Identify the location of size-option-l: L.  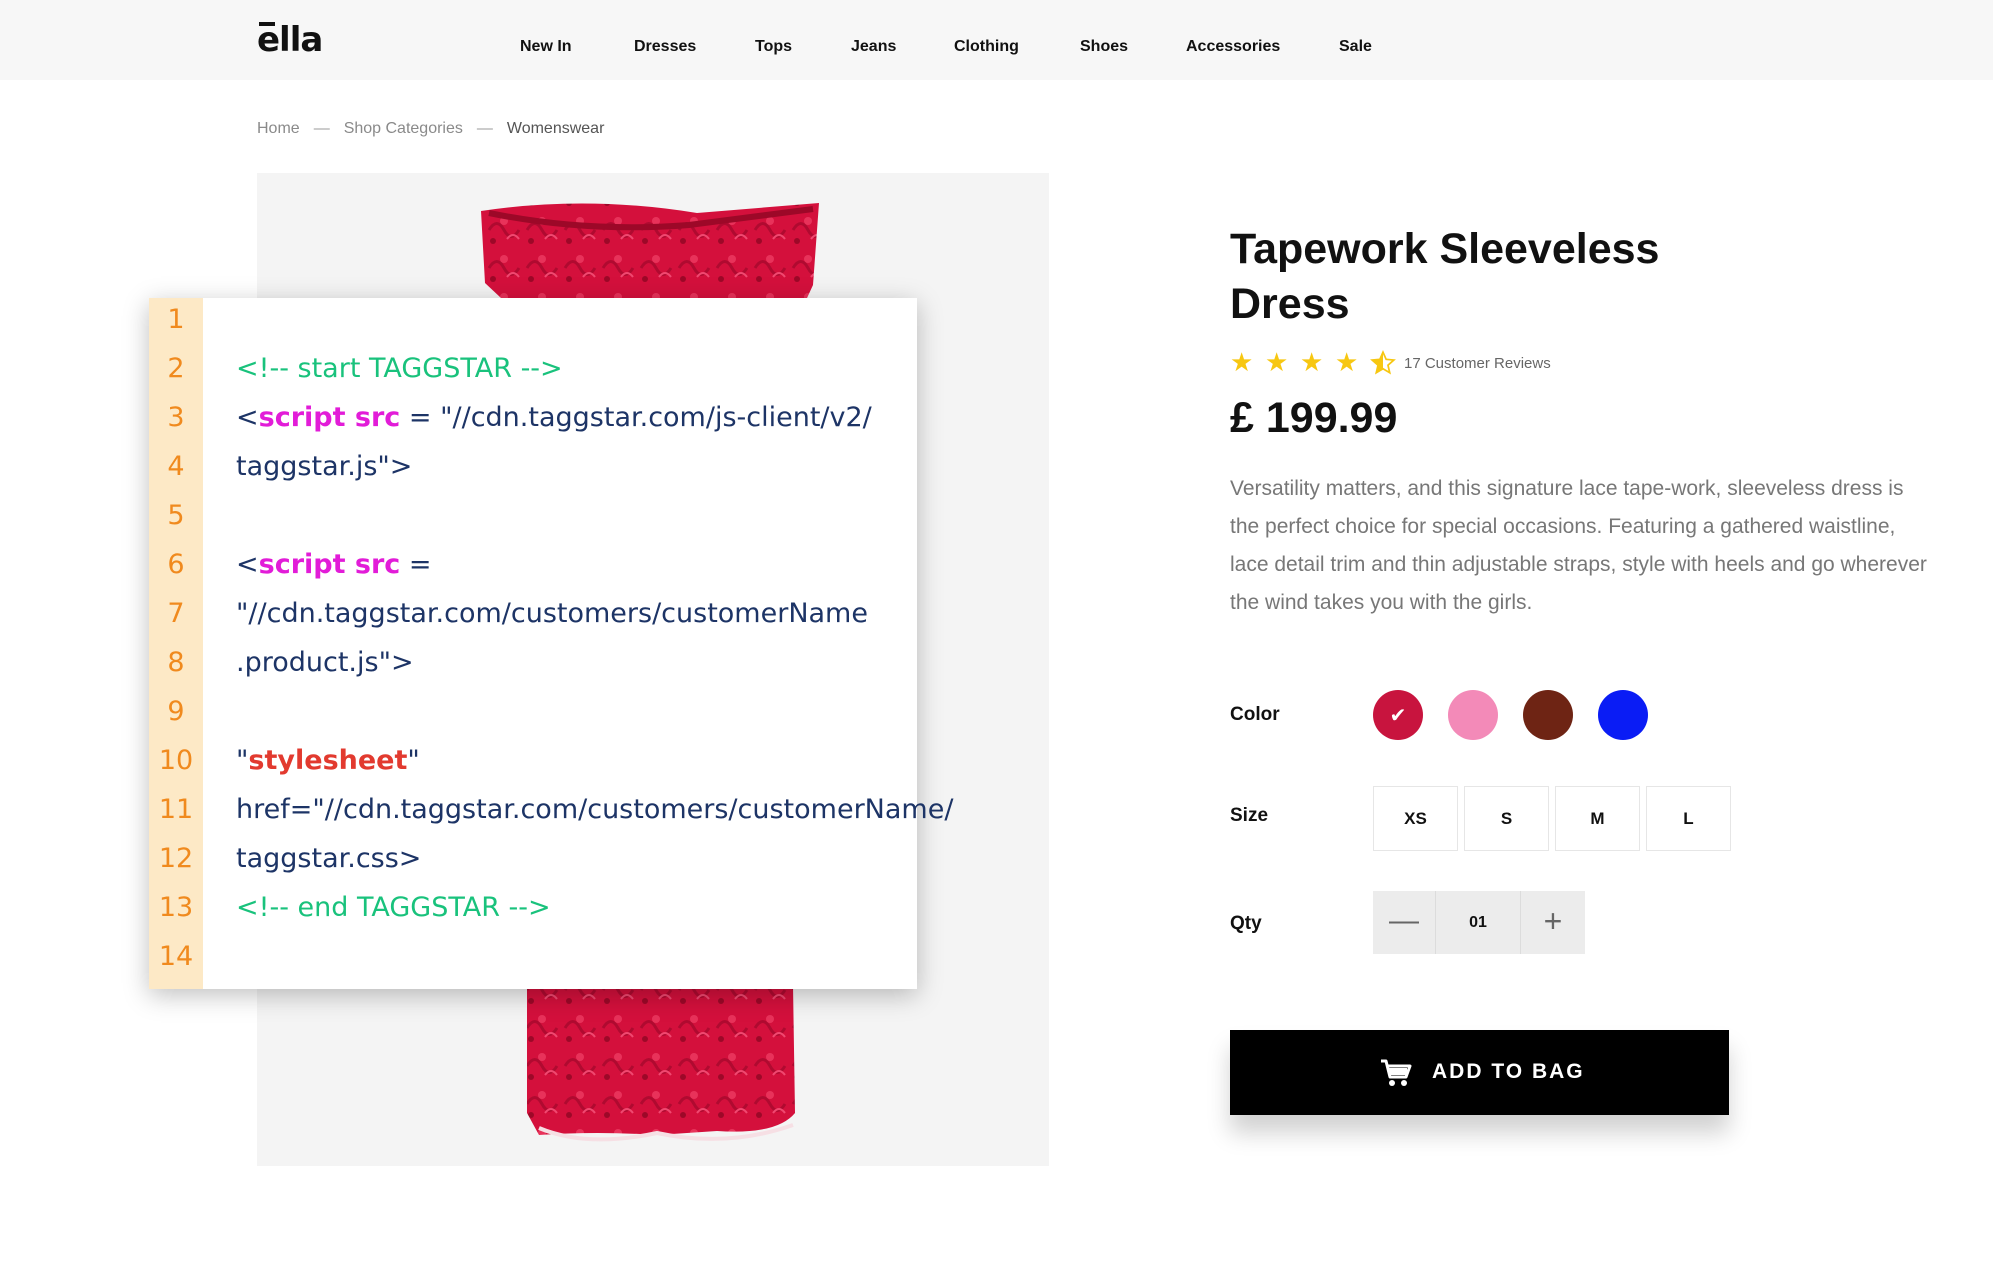
(1688, 818).